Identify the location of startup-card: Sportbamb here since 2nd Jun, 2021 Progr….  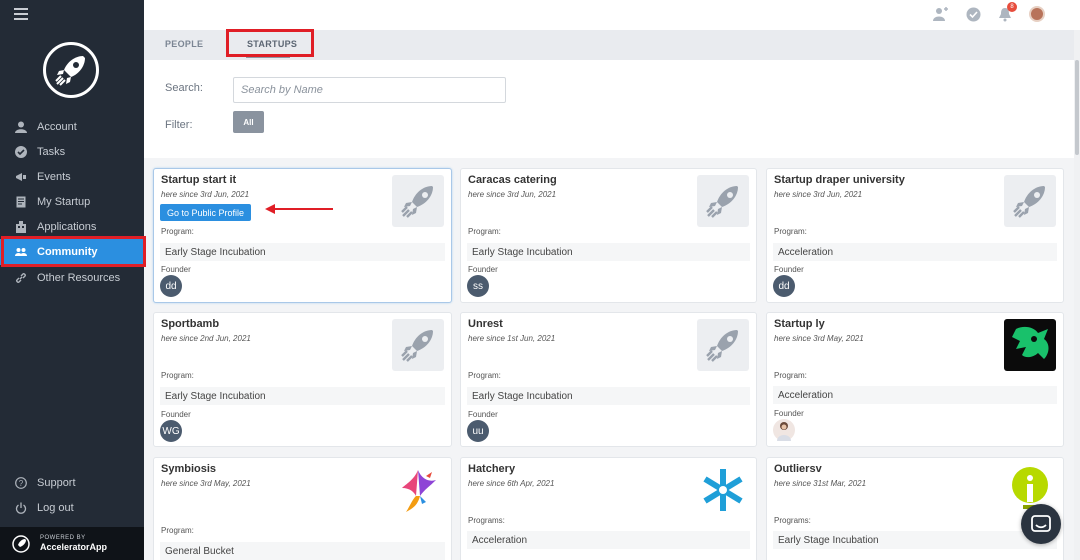
(302, 379).